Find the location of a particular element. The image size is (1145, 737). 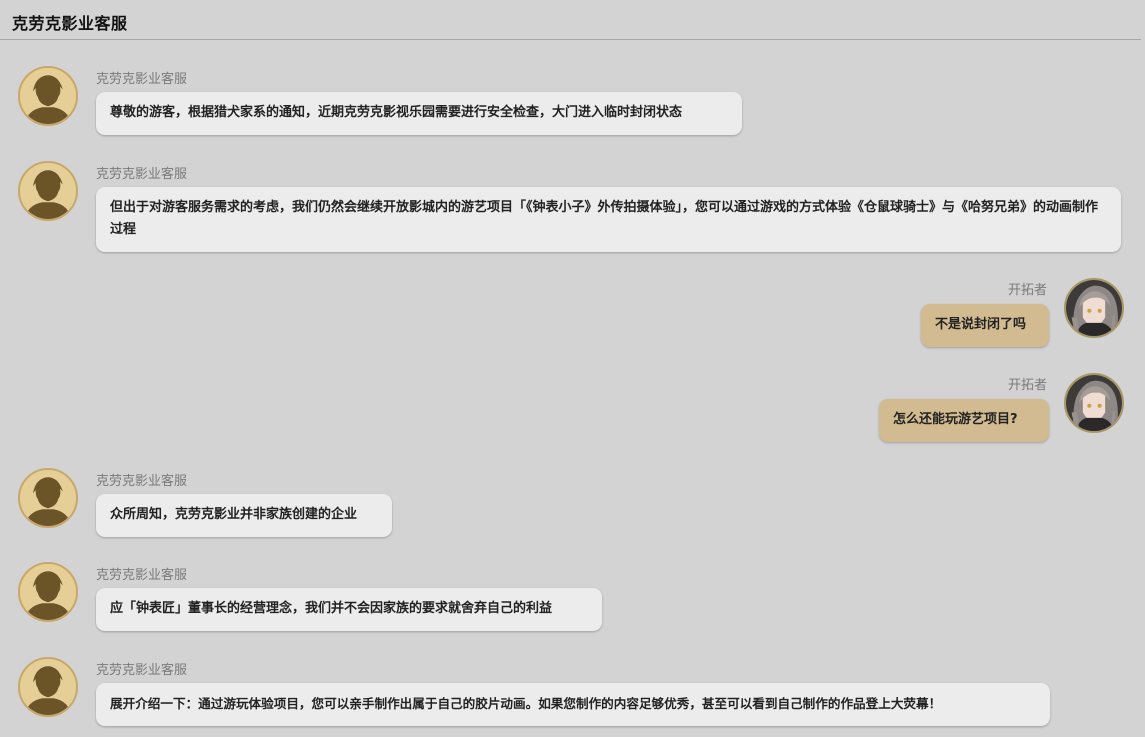

chat-title: 克劳克影业客服 is located at coordinates (70, 23).